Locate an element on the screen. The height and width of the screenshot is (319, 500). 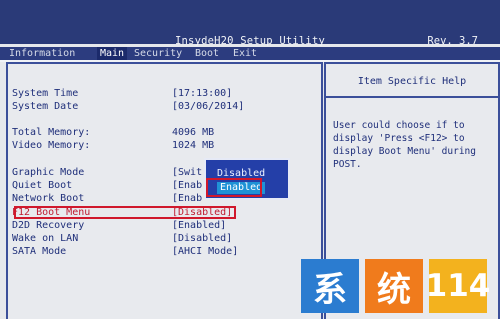
tab-information: Information is located at coordinates (42, 53).